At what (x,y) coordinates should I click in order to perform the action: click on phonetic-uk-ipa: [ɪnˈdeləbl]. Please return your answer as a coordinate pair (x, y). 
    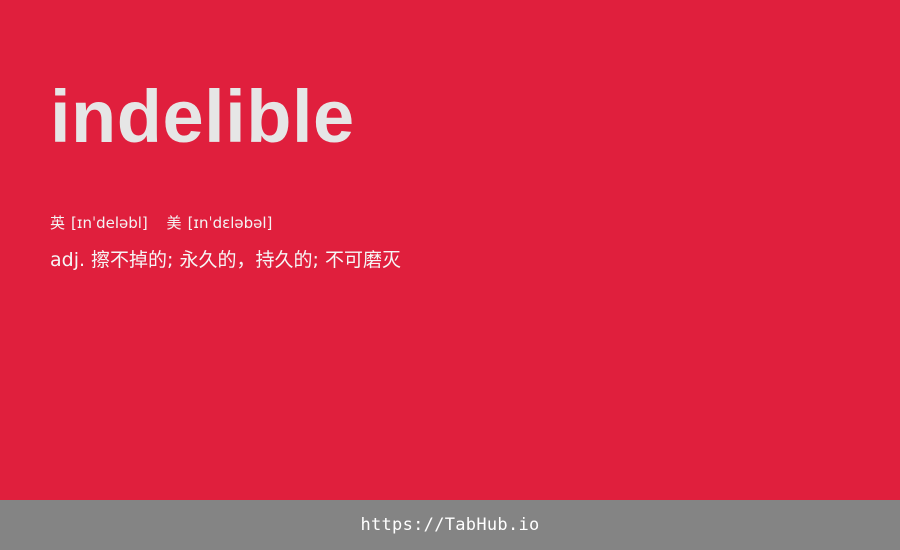
    Looking at the image, I should click on (109, 223).